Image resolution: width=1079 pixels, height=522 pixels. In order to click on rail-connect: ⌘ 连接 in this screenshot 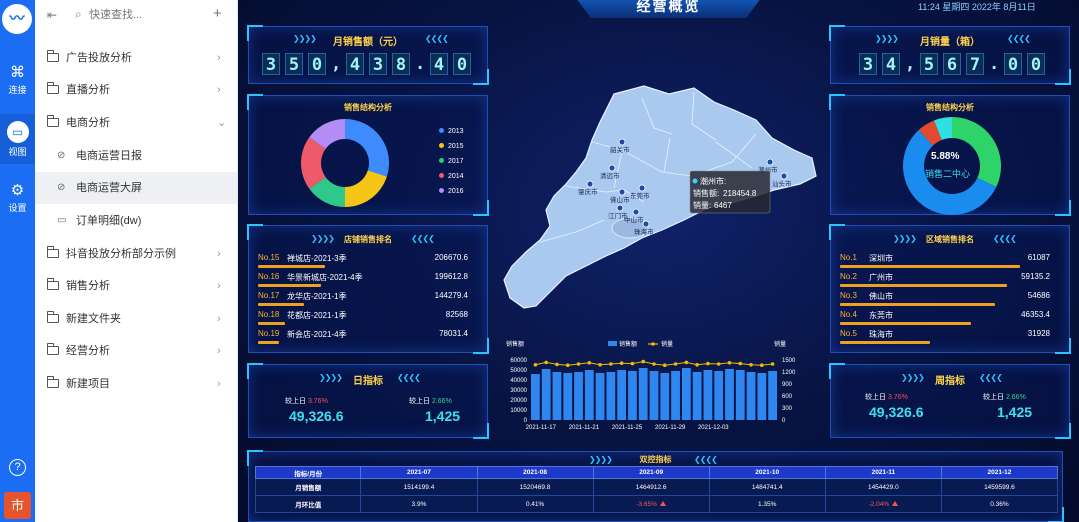, I will do `click(17, 80)`.